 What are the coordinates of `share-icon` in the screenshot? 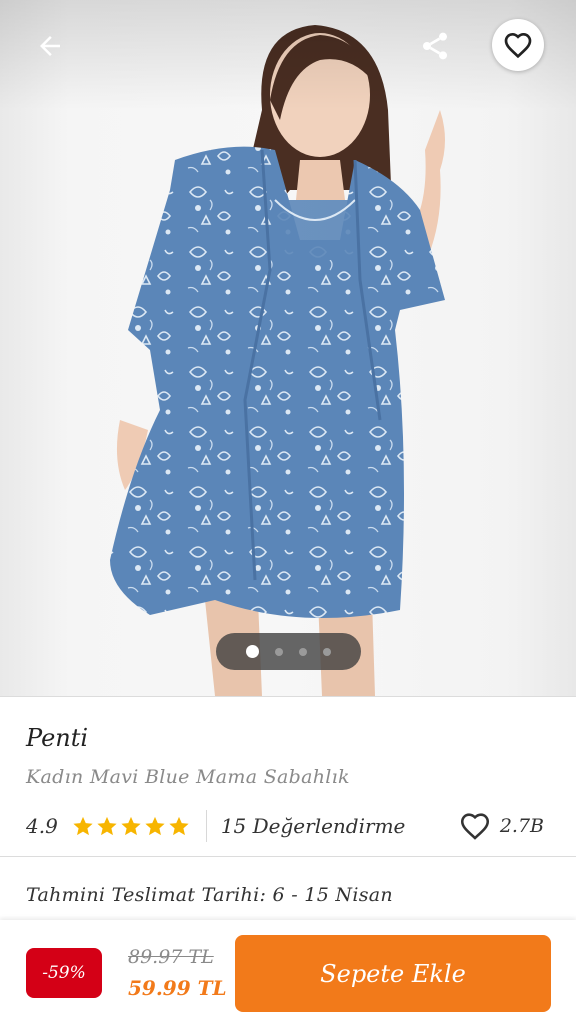 It's located at (435, 46).